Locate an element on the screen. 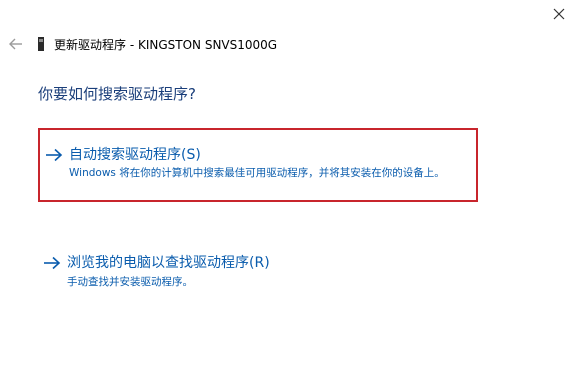  back-button is located at coordinates (16, 44).